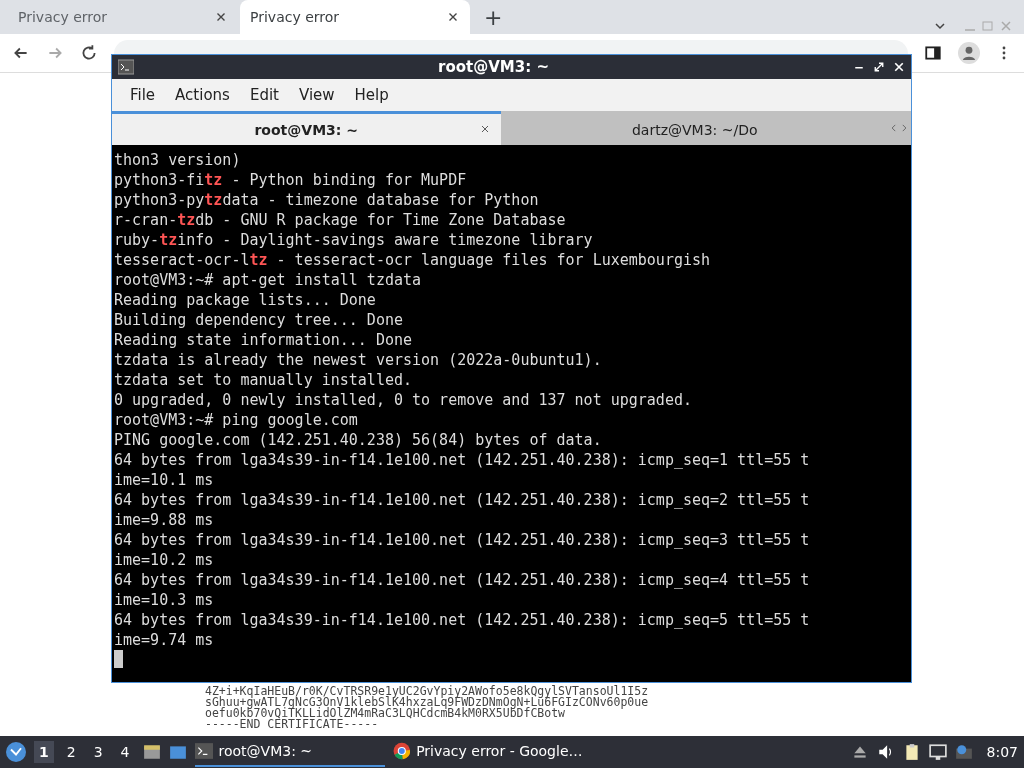  I want to click on terminal-tab: dartz@VM3: ~/Do, so click(694, 128).